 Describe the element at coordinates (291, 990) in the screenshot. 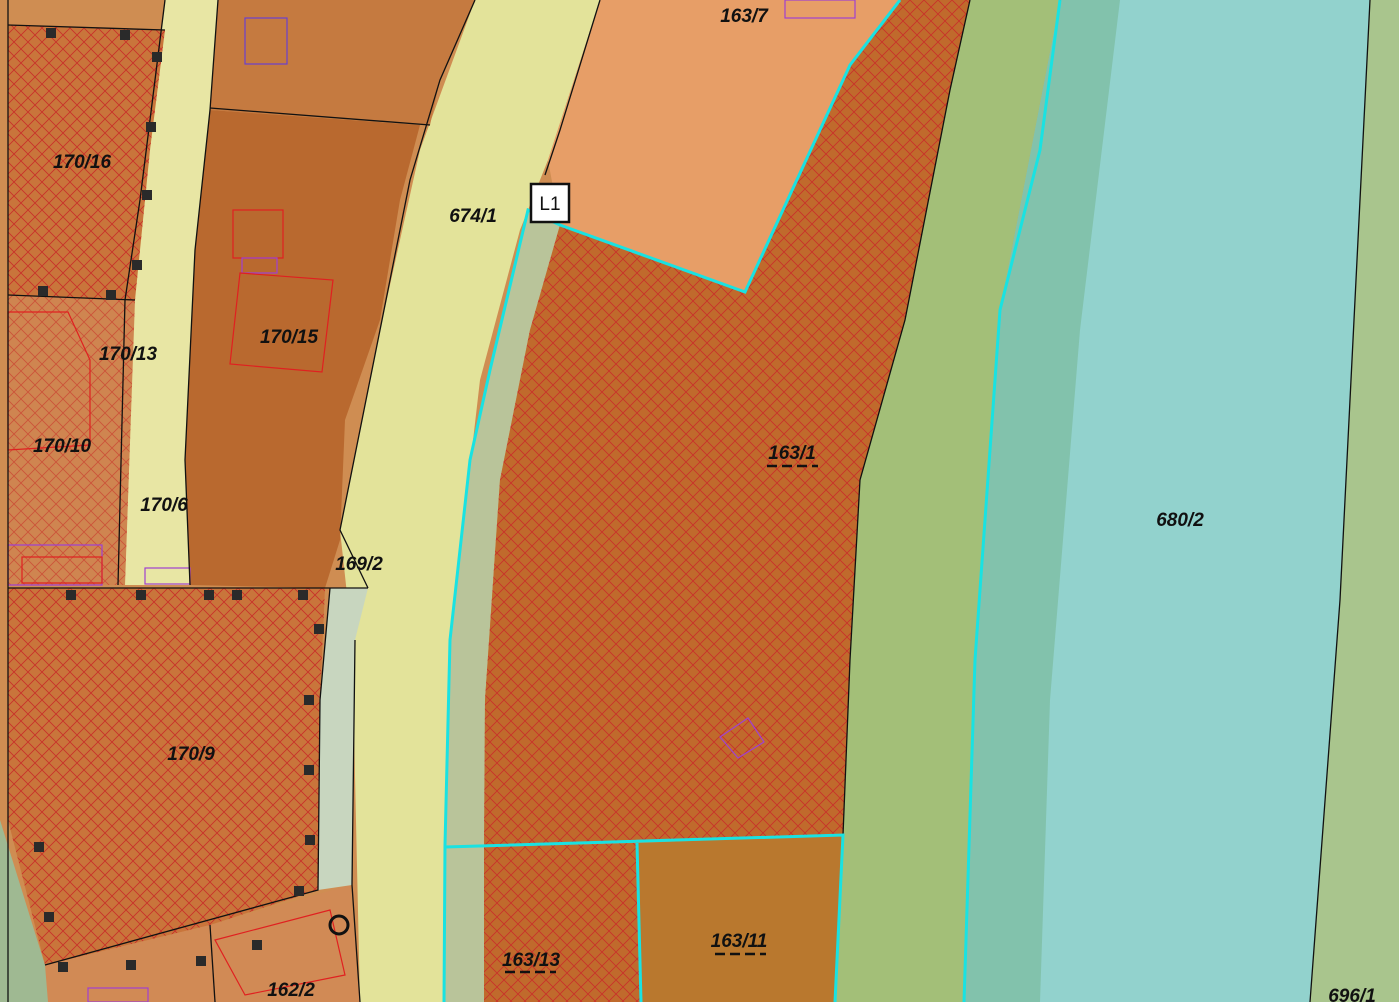

I see `label-162-2: 162/2` at that location.